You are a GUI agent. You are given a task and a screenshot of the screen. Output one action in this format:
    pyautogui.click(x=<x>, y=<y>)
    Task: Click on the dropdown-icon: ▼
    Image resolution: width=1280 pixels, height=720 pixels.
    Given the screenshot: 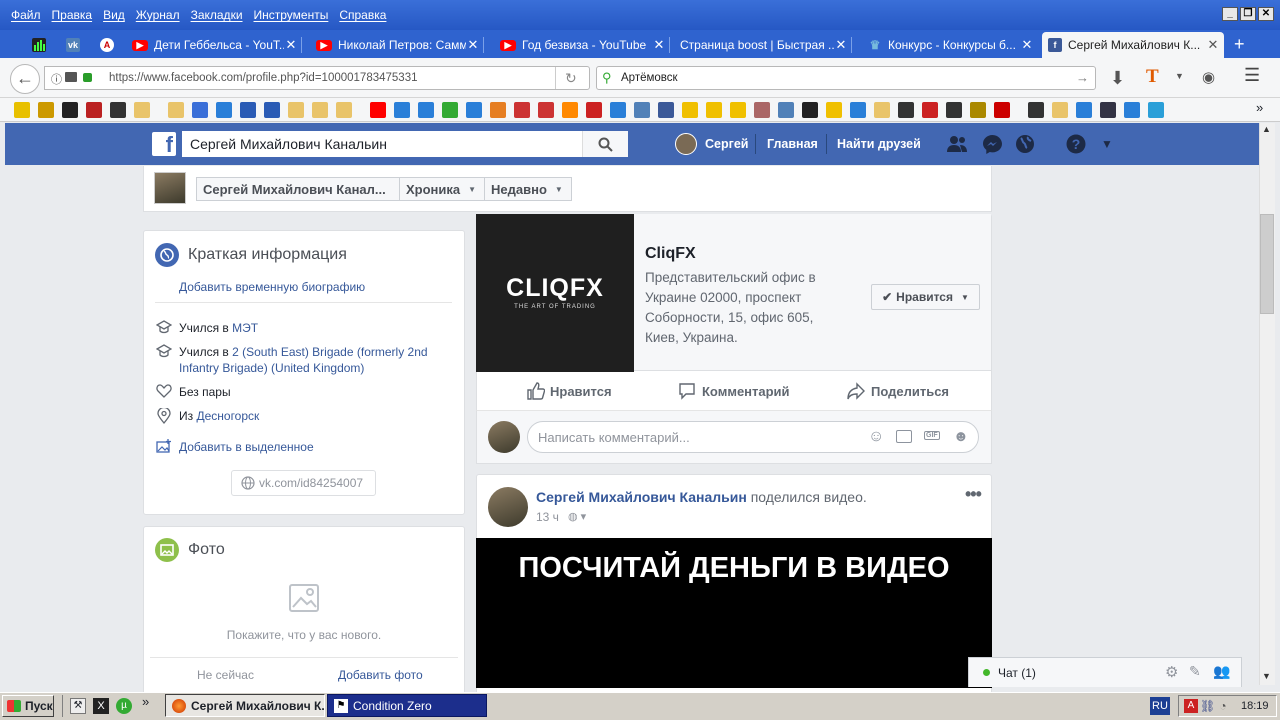 What is the action you would take?
    pyautogui.click(x=1179, y=76)
    